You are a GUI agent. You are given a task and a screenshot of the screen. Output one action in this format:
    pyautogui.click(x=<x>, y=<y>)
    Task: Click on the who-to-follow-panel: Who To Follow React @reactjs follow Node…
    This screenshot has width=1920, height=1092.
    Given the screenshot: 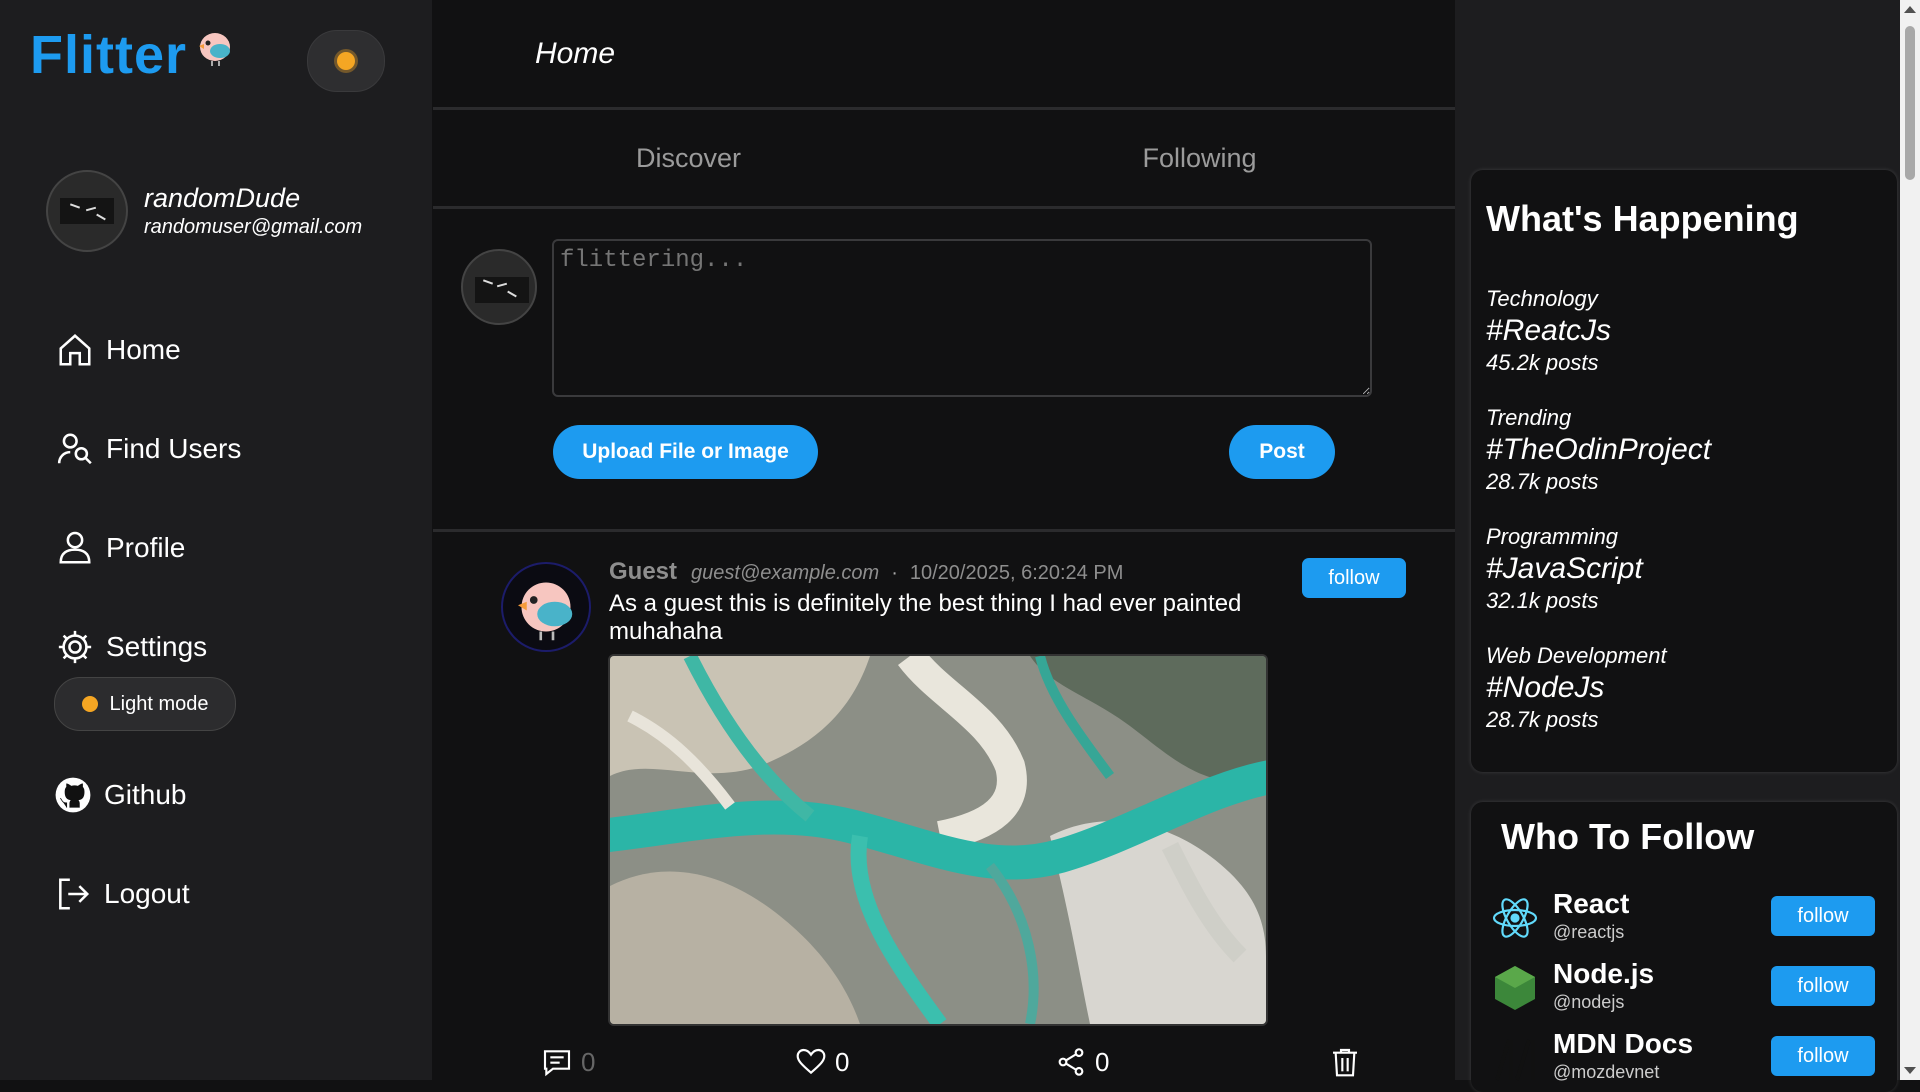 What is the action you would take?
    pyautogui.click(x=1684, y=947)
    